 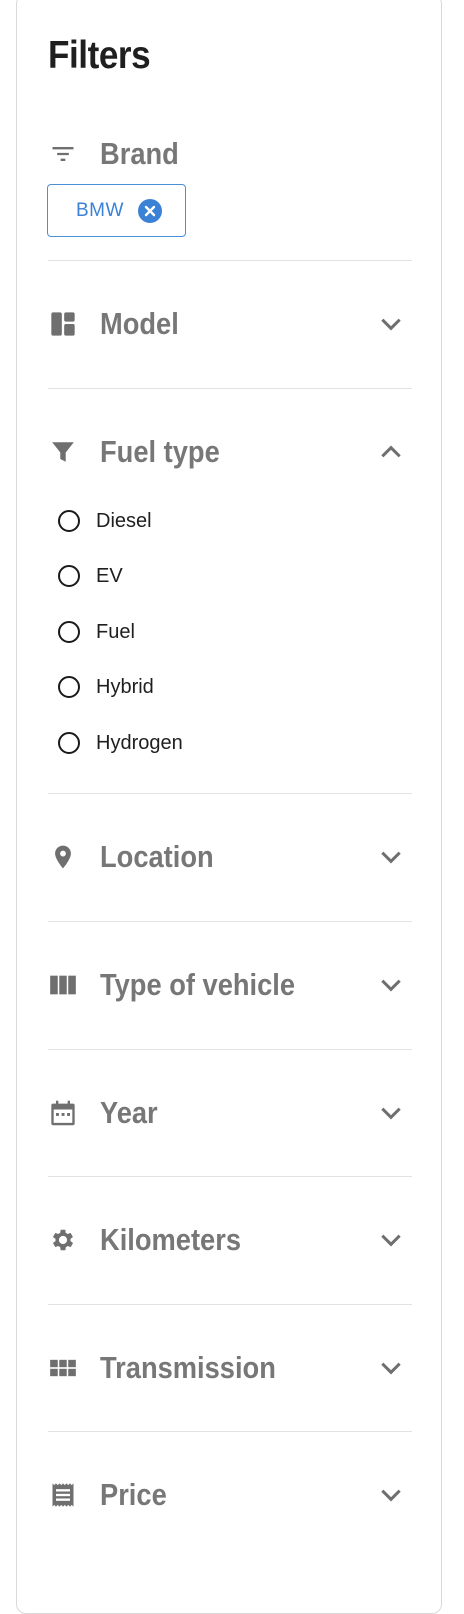 I want to click on columns-icon, so click(x=63, y=985).